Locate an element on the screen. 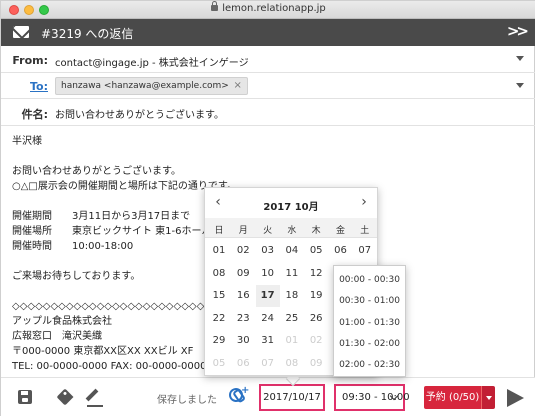  calendar-header: ‹ 2017 10月 › is located at coordinates (291, 203).